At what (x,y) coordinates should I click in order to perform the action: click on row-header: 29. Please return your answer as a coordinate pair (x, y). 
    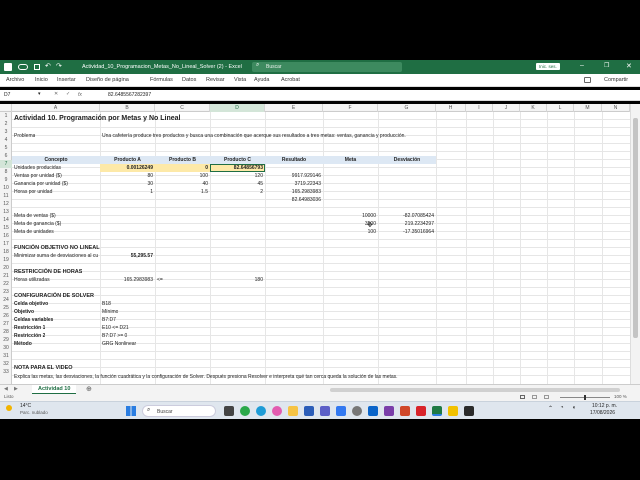
    Looking at the image, I should click on (6, 340).